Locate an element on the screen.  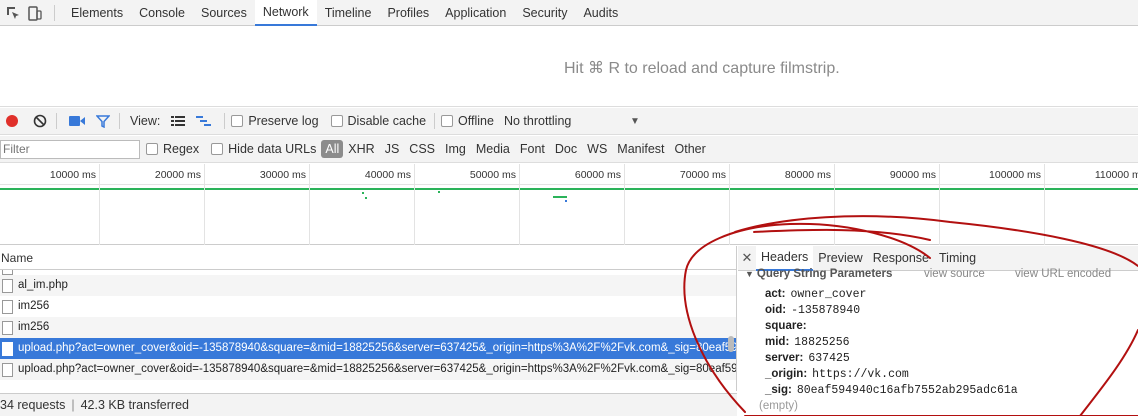
throttling-select: No throttling ▼ is located at coordinates (572, 121).